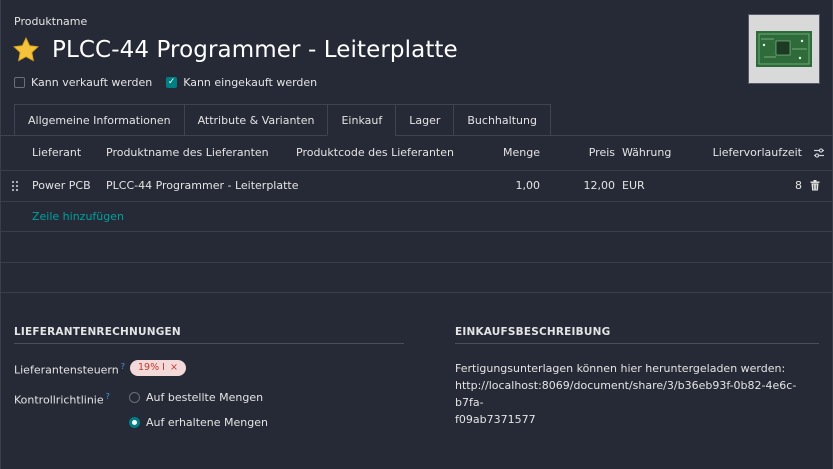 The image size is (833, 469). Describe the element at coordinates (174, 367) in the screenshot. I see `remove-tag-icon: ×` at that location.